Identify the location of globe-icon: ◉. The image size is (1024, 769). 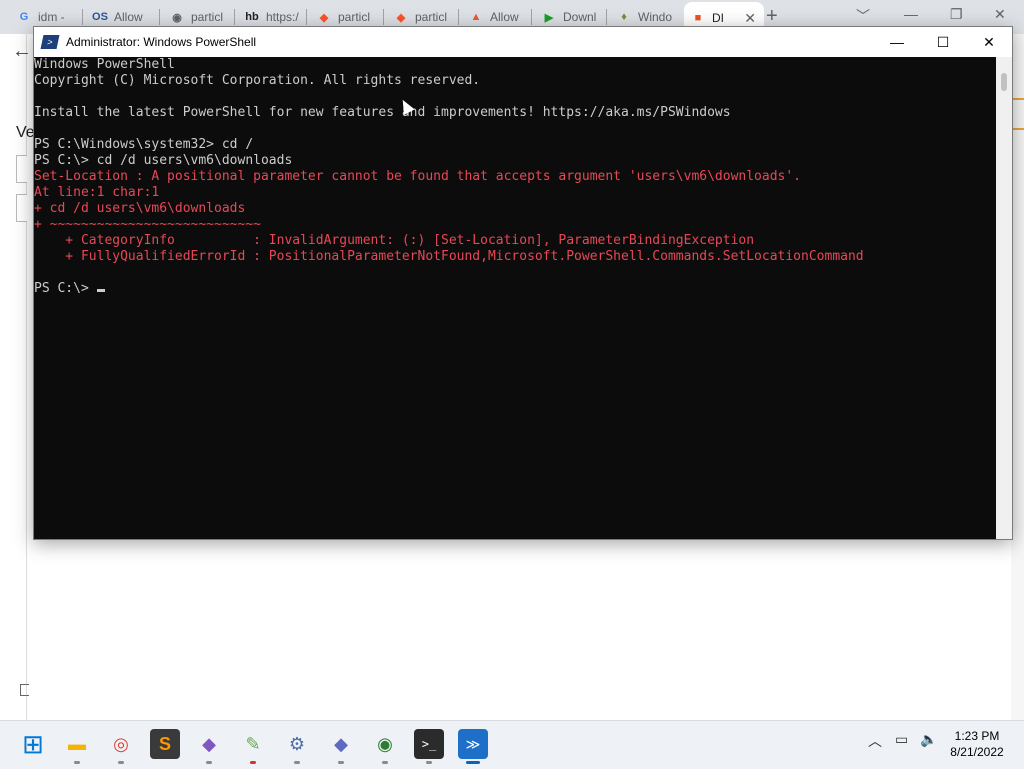
(177, 17).